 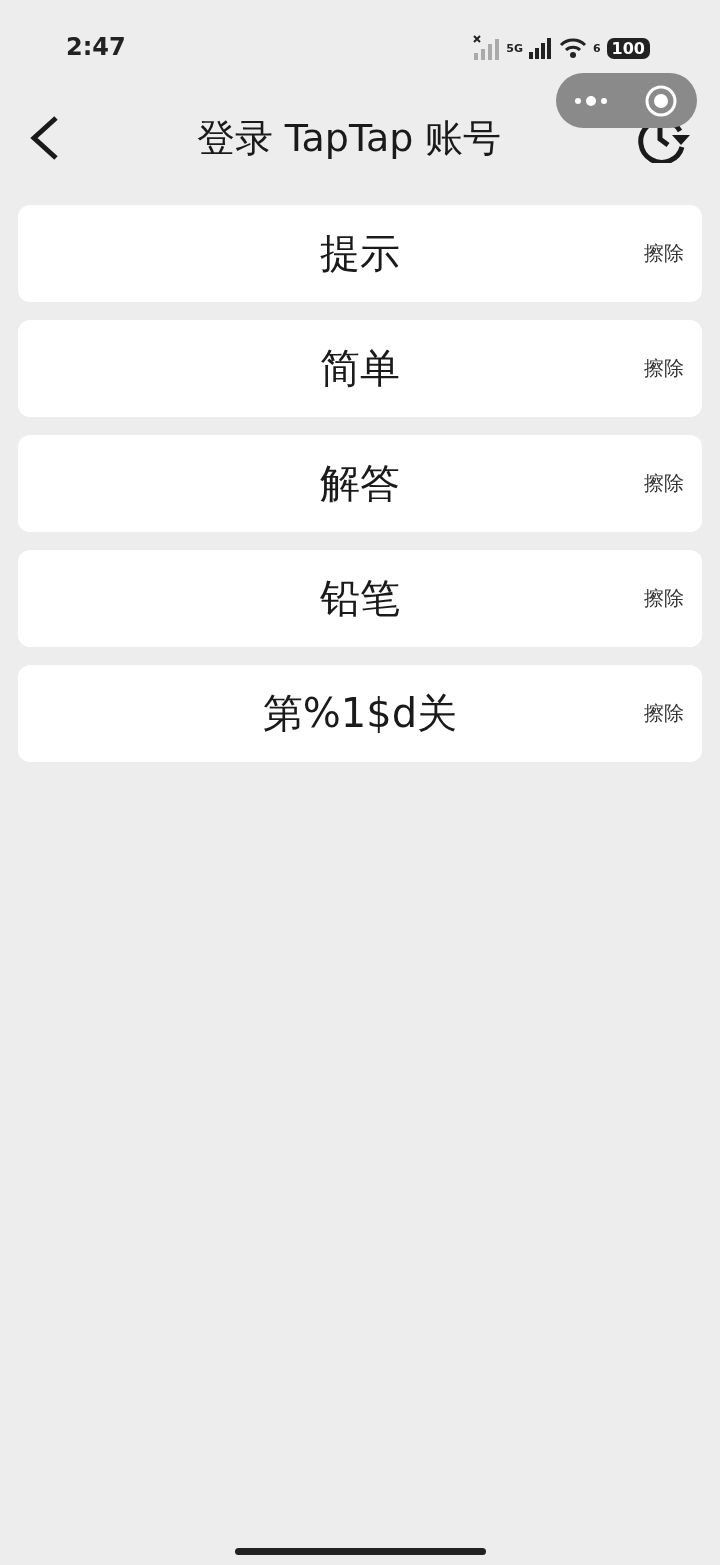 I want to click on wifi-icon, so click(x=572, y=48).